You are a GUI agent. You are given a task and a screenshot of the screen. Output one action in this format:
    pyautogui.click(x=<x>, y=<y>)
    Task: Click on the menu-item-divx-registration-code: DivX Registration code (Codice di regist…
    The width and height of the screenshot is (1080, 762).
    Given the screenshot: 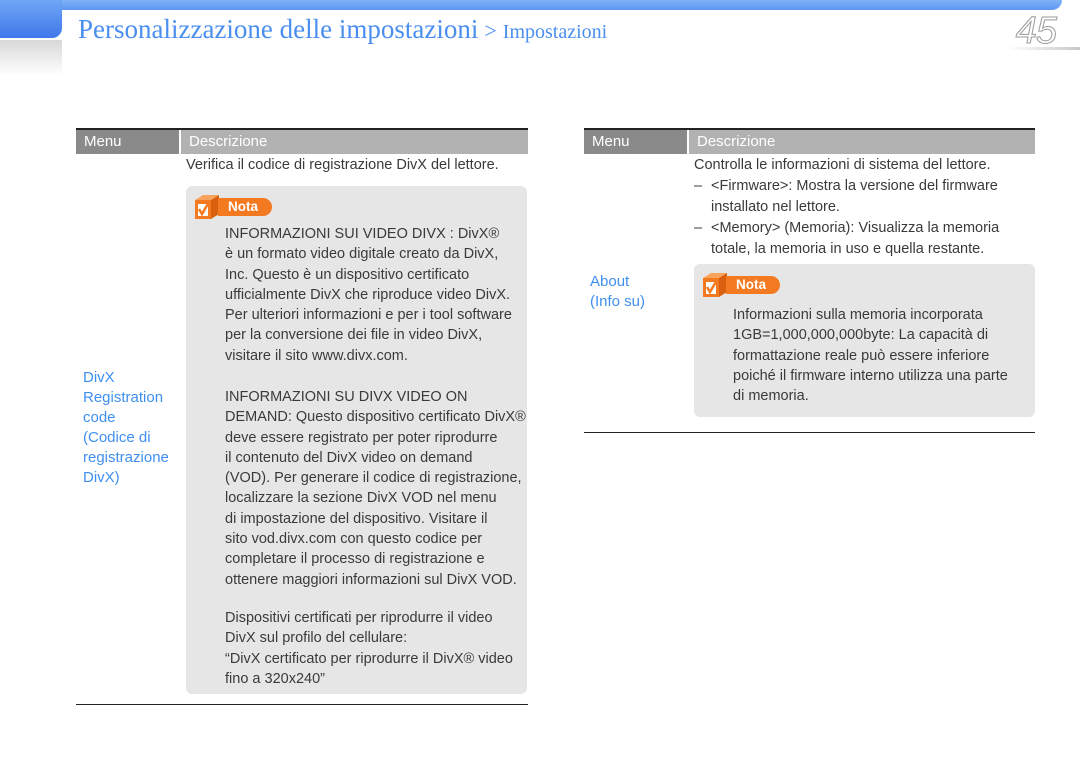 What is the action you would take?
    pyautogui.click(x=126, y=428)
    